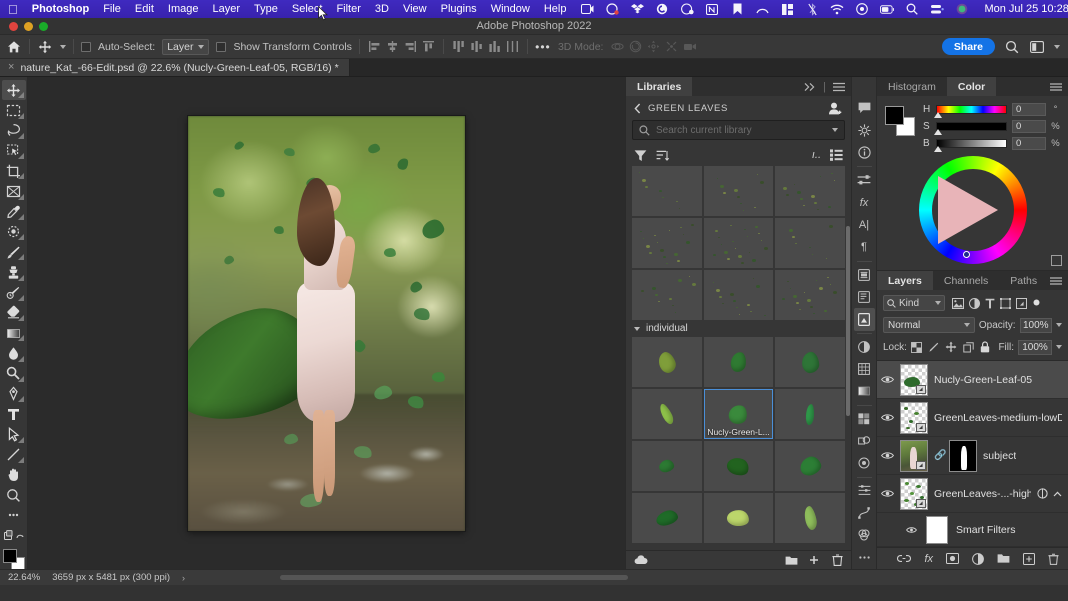 Image resolution: width=1068 pixels, height=601 pixels. Describe the element at coordinates (662, 9) in the screenshot. I see `grammarly-icon` at that location.